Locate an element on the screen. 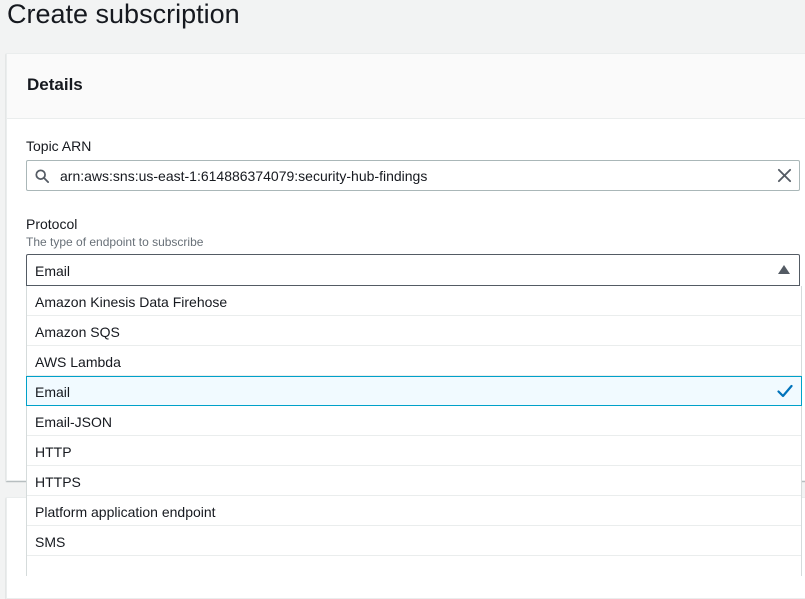 Image resolution: width=805 pixels, height=599 pixels. details-header: Details is located at coordinates (406, 86).